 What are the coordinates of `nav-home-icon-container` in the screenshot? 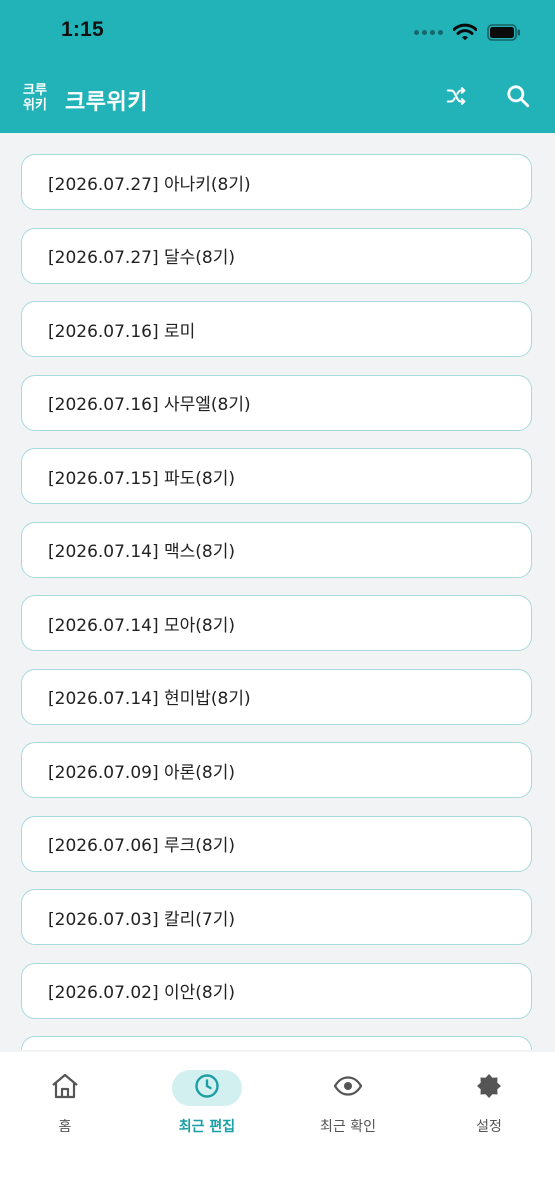 It's located at (65, 1088).